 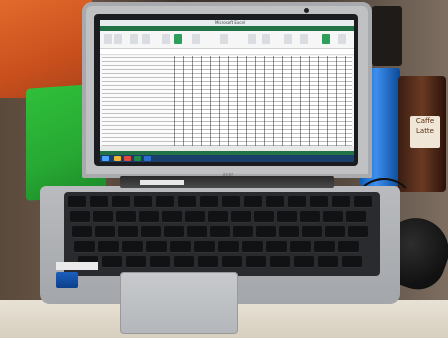 What do you see at coordinates (77, 266) in the screenshot?
I see `spec-sticker` at bounding box center [77, 266].